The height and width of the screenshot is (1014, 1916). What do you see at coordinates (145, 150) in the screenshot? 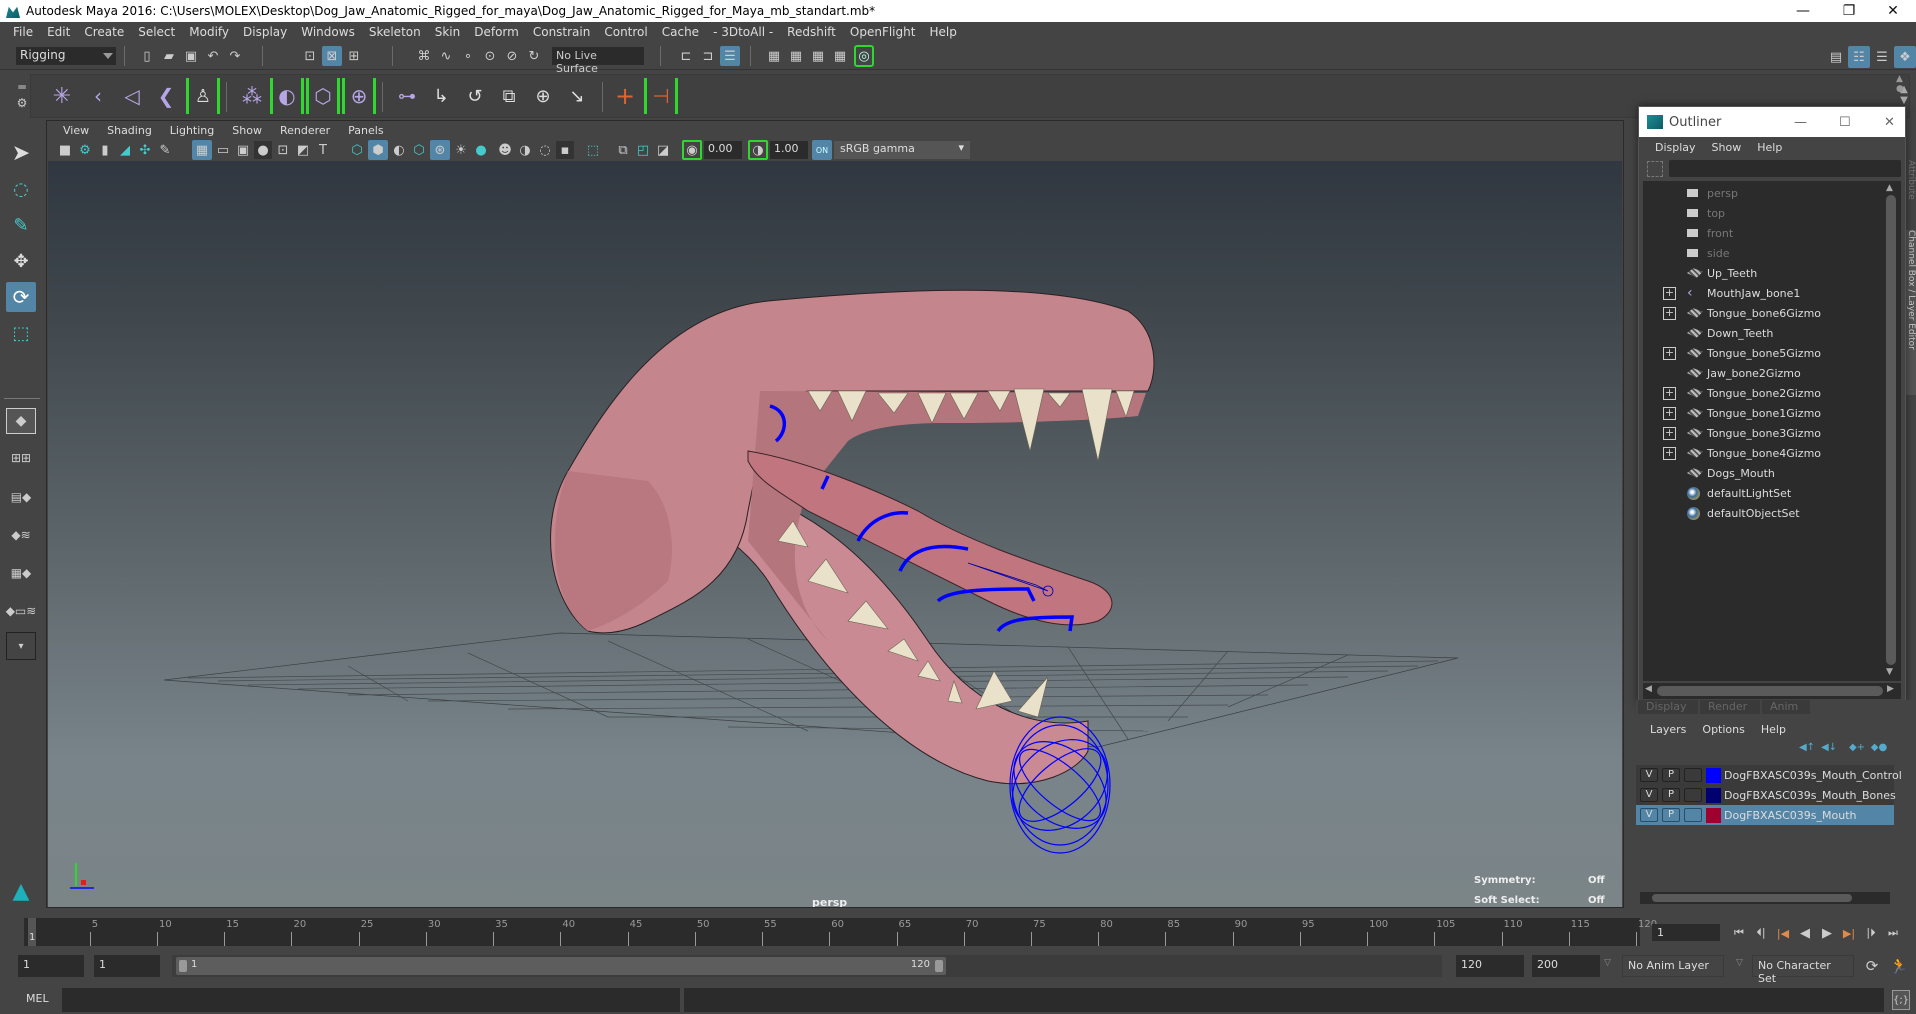
I see `2d-pan-zoom-icon: ✣` at bounding box center [145, 150].